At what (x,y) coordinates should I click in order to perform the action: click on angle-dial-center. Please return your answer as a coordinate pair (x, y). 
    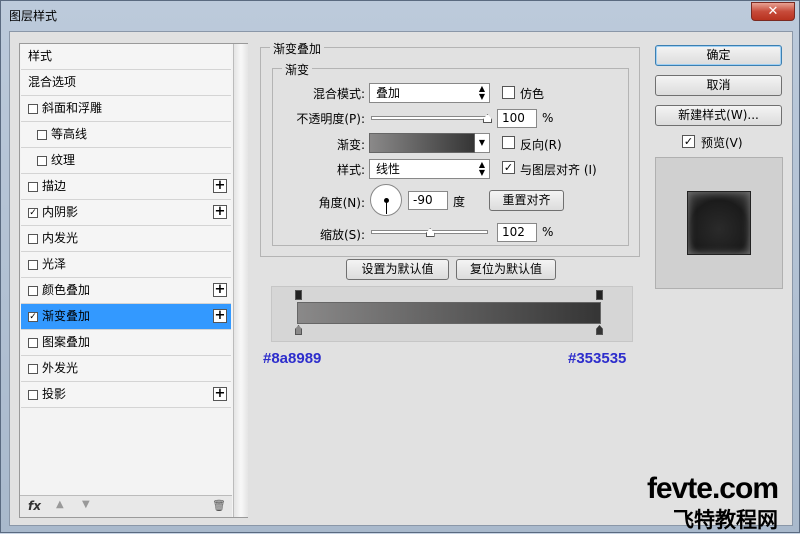
    Looking at the image, I should click on (386, 200).